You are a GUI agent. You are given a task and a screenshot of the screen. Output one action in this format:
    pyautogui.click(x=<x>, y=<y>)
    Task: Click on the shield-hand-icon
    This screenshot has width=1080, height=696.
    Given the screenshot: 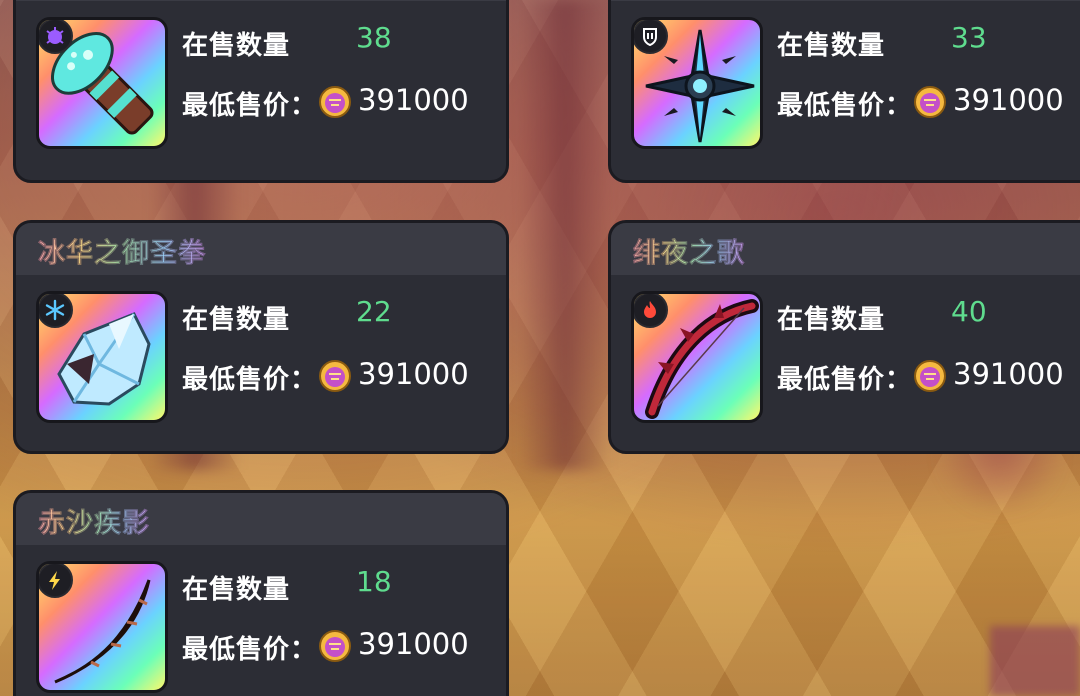 What is the action you would take?
    pyautogui.click(x=651, y=37)
    